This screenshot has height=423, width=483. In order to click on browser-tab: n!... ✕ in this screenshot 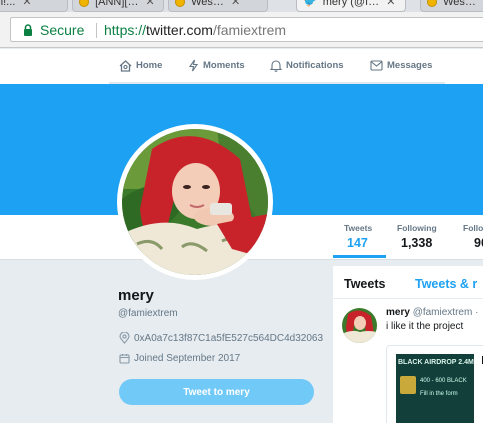, I will do `click(34, 6)`.